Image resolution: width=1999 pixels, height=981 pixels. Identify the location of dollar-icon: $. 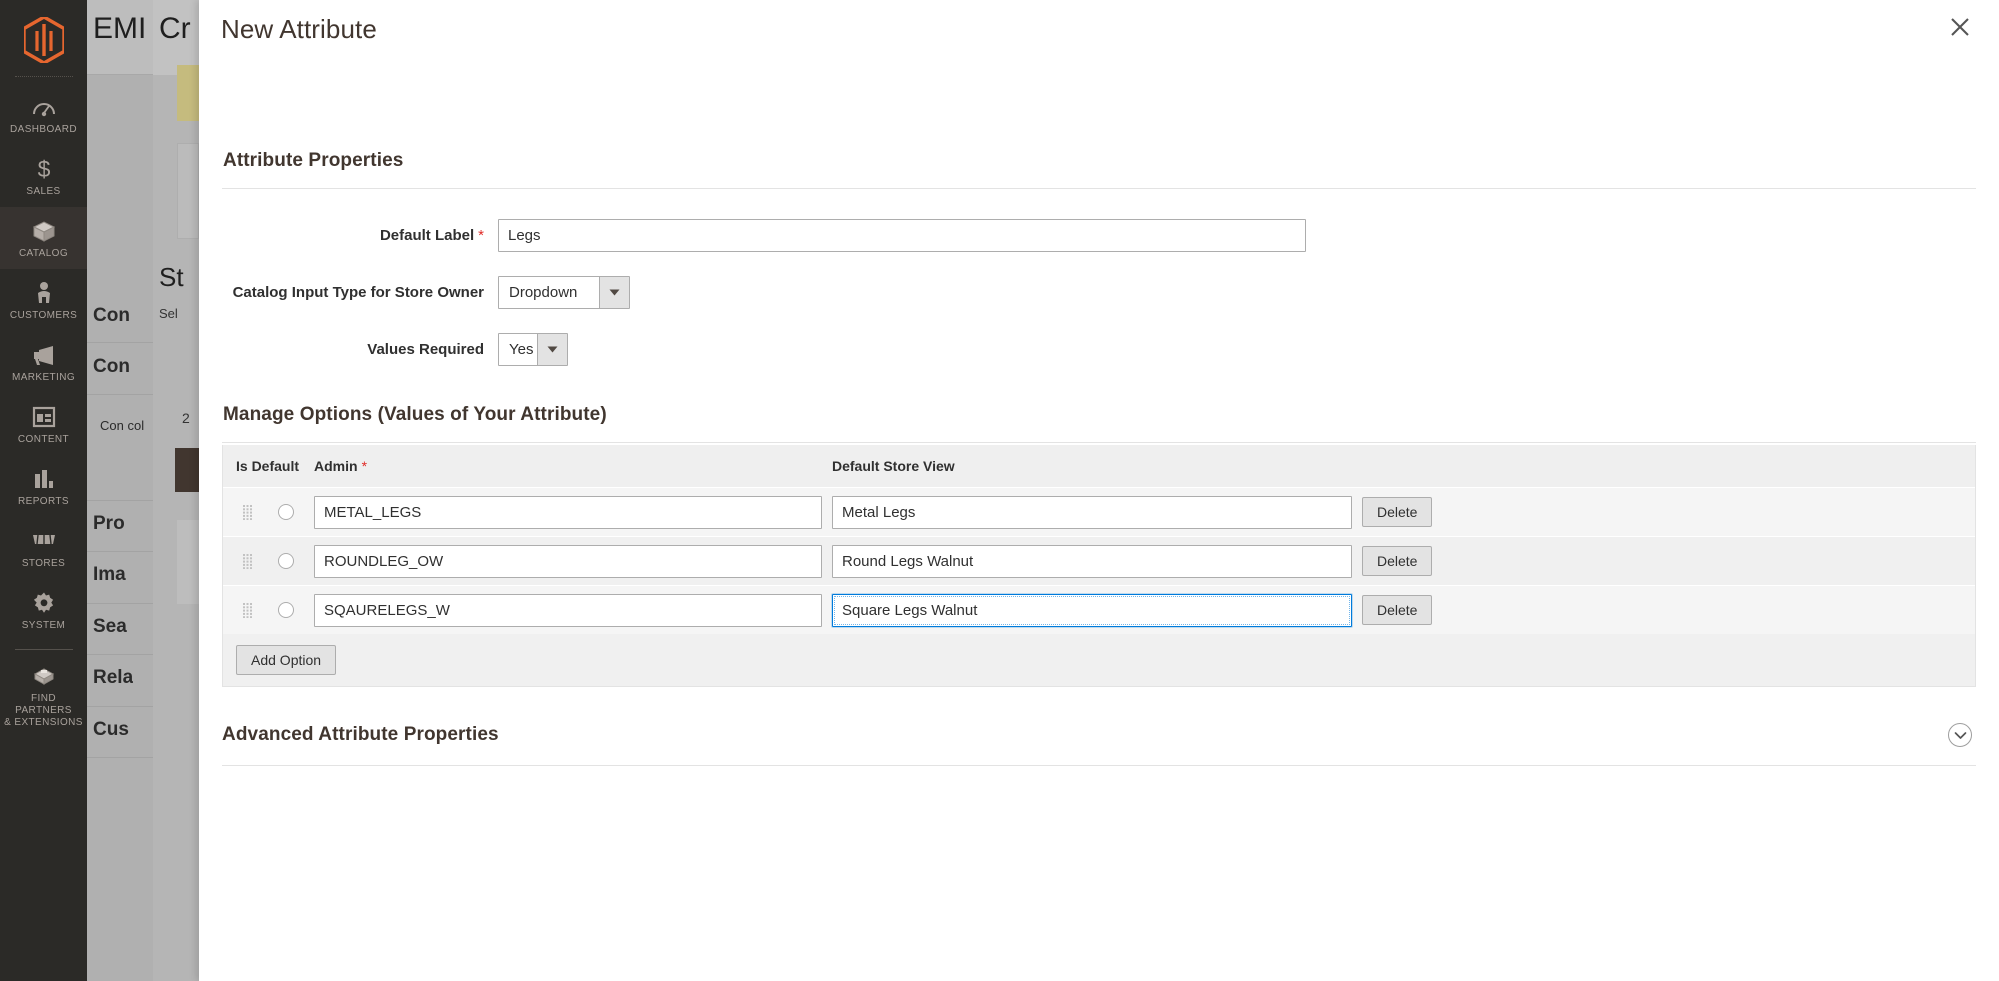
(43, 169).